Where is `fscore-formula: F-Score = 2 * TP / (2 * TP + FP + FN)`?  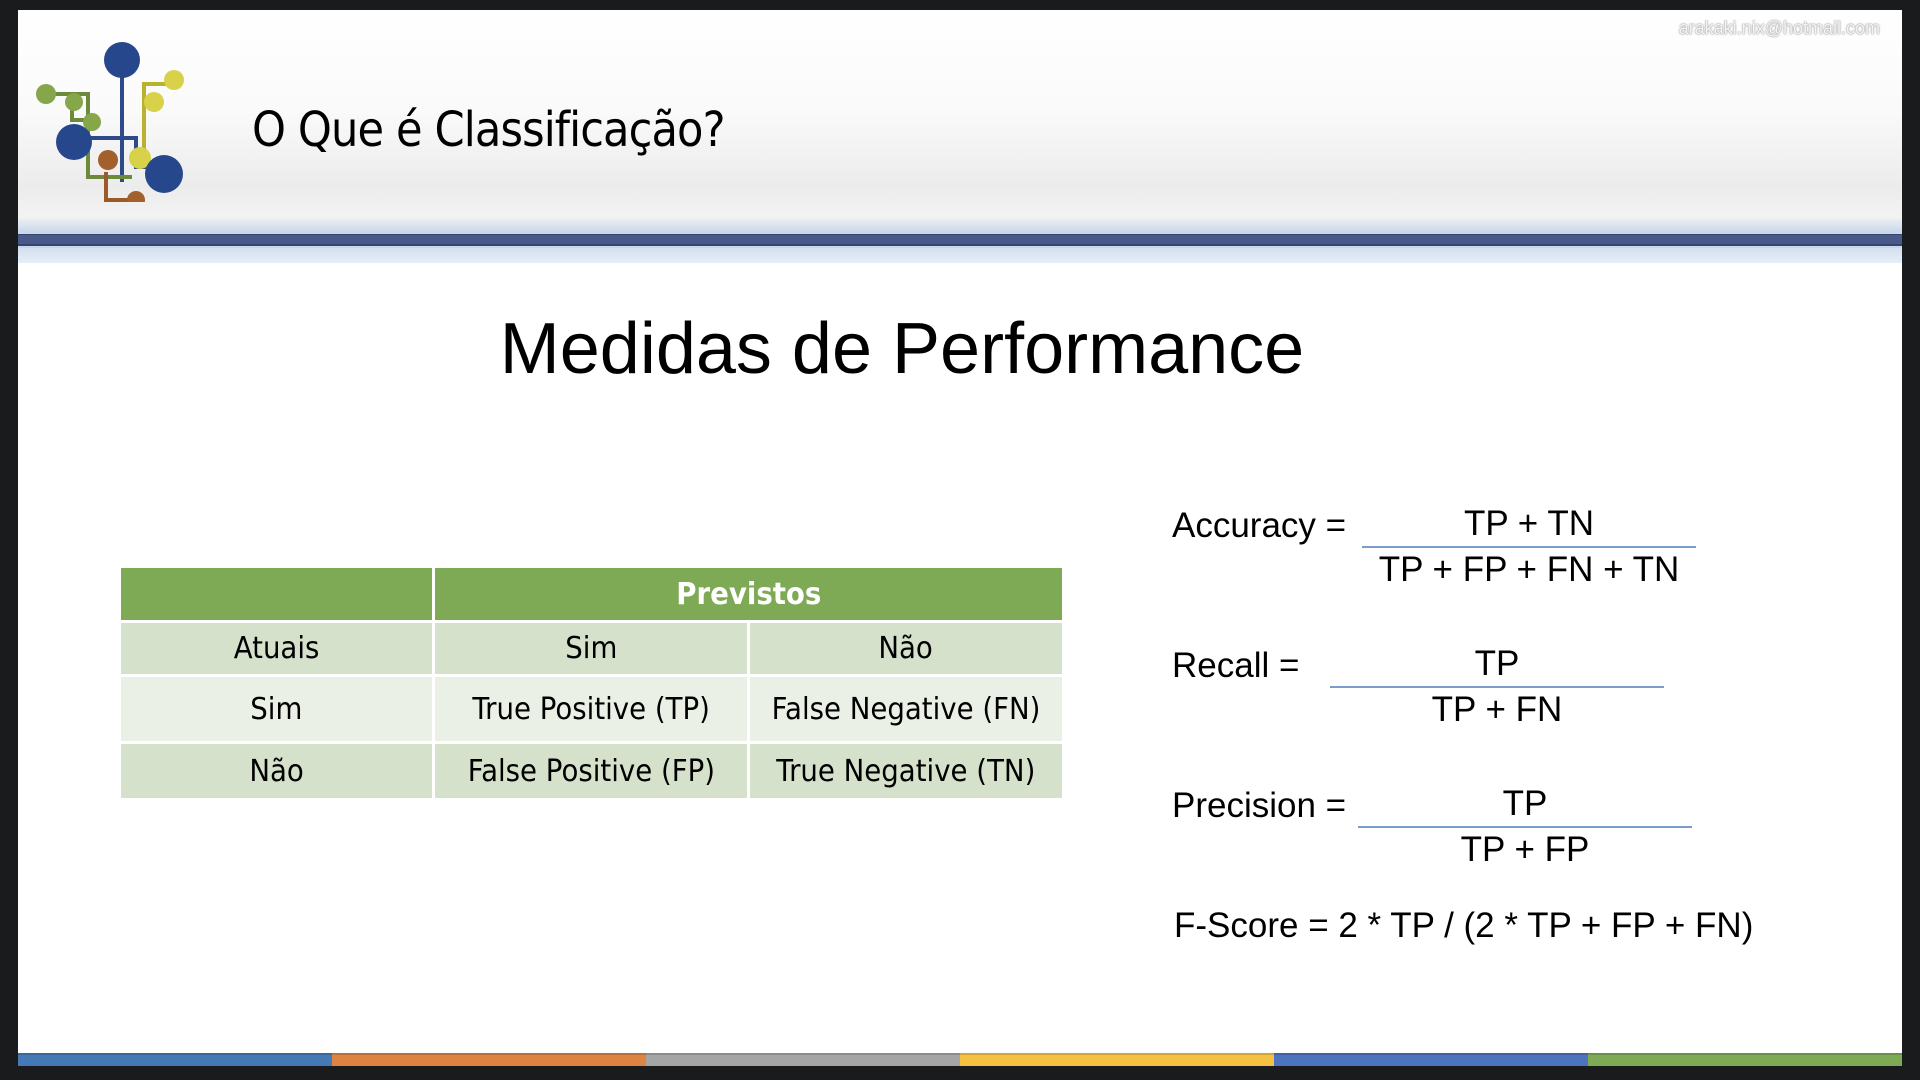 fscore-formula: F-Score = 2 * TP / (2 * TP + FP + FN) is located at coordinates (1464, 925).